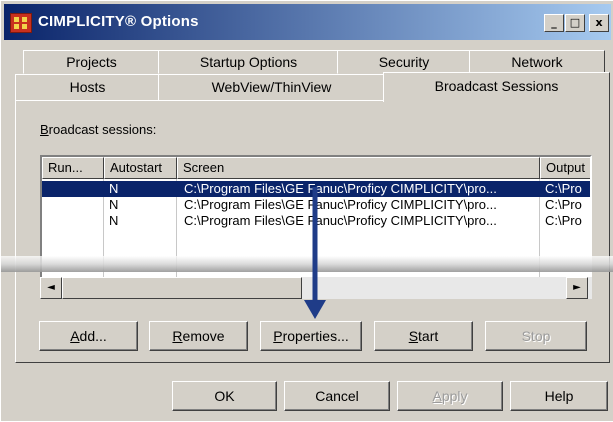 The height and width of the screenshot is (422, 613). Describe the element at coordinates (496, 87) in the screenshot. I see `tab-broadcast-sessions: Broadcast Sessions` at that location.